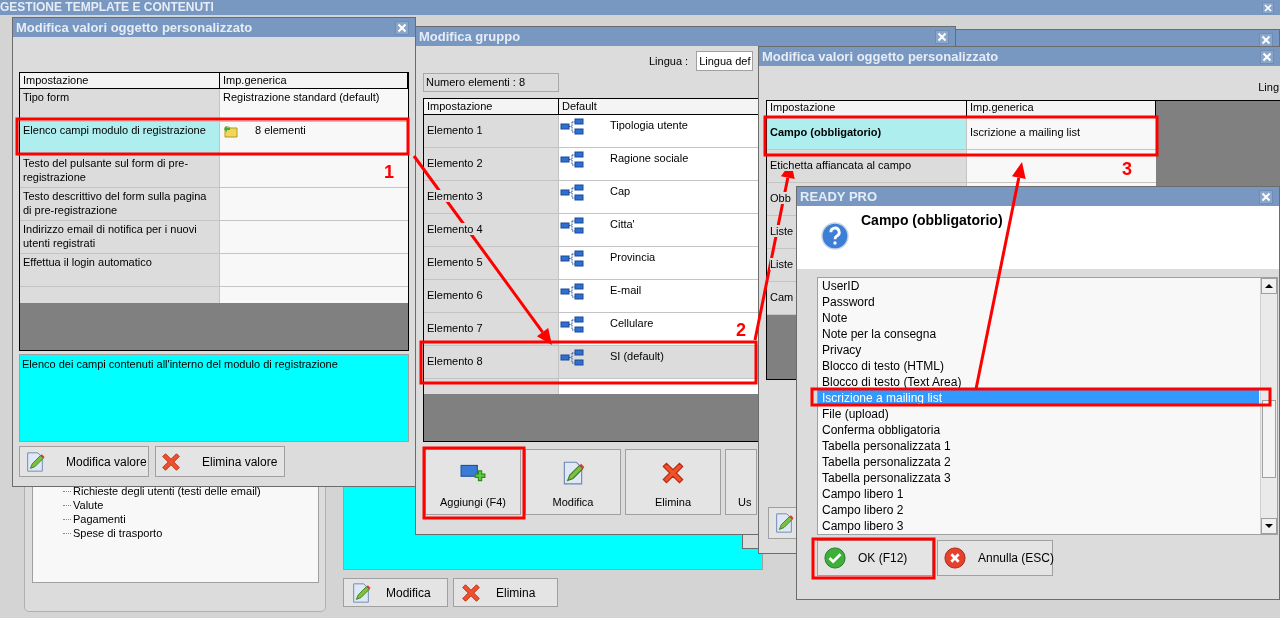  Describe the element at coordinates (120, 237) in the screenshot. I see `table-cell: Indirizzo email di notifica per i nuovi utenti registrati` at that location.